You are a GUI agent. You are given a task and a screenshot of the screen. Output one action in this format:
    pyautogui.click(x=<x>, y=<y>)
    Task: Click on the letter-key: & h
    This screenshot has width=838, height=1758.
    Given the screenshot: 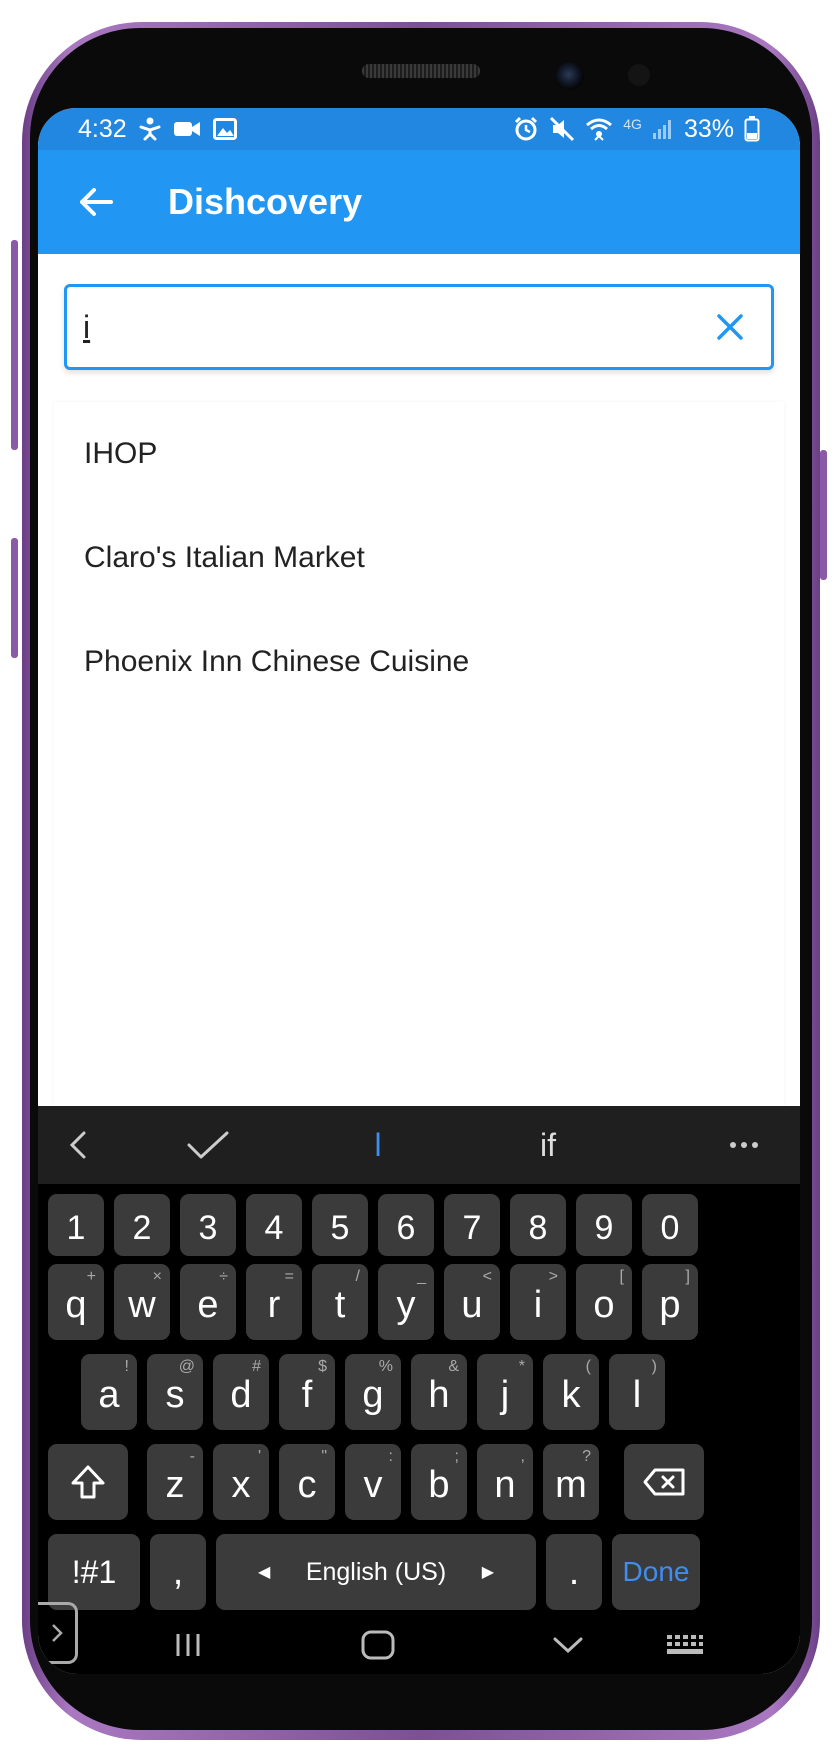 What is the action you would take?
    pyautogui.click(x=439, y=1392)
    